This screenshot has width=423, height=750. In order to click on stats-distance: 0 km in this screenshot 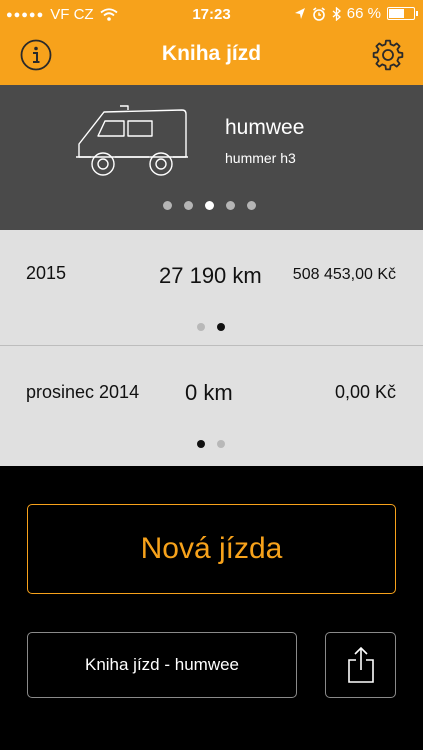, I will do `click(209, 392)`.